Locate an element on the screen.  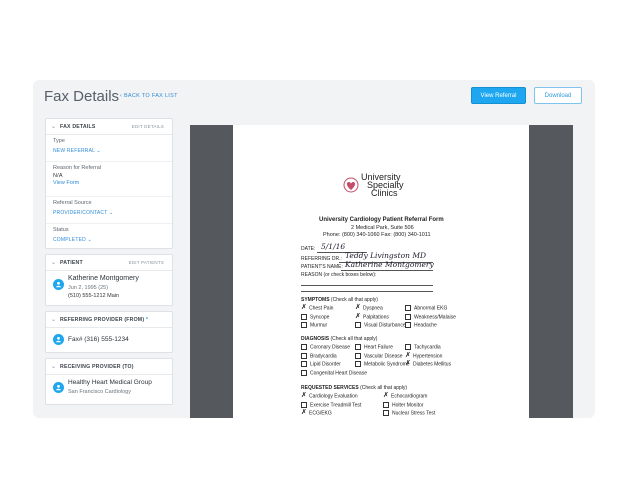
download-button: Download is located at coordinates (558, 95).